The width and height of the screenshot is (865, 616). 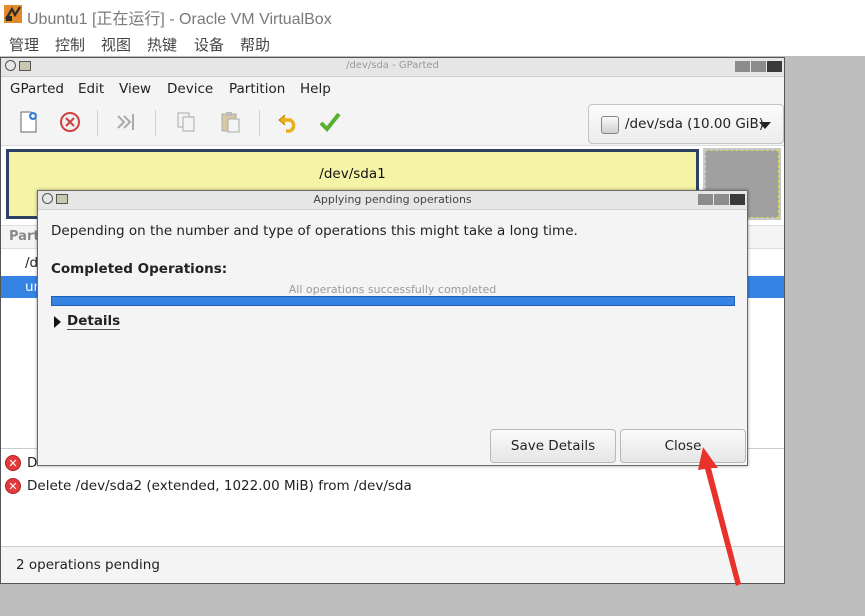 I want to click on expander-arrow-icon, so click(x=57, y=322).